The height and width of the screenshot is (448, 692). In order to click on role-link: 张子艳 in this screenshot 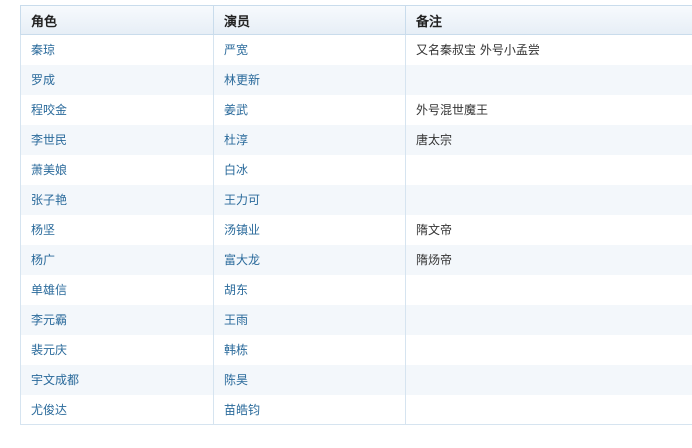, I will do `click(117, 199)`.